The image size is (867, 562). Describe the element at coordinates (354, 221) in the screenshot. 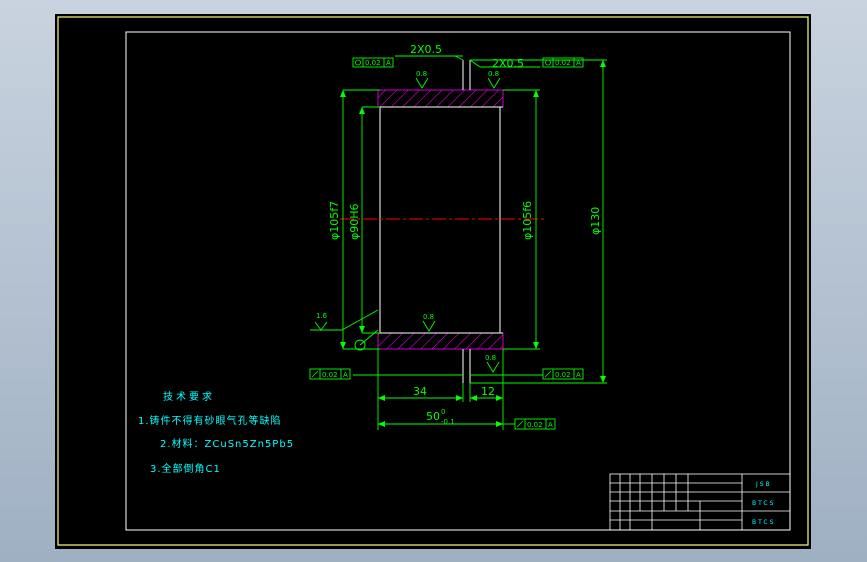

I see `dia-bore-label: φ90H6` at that location.